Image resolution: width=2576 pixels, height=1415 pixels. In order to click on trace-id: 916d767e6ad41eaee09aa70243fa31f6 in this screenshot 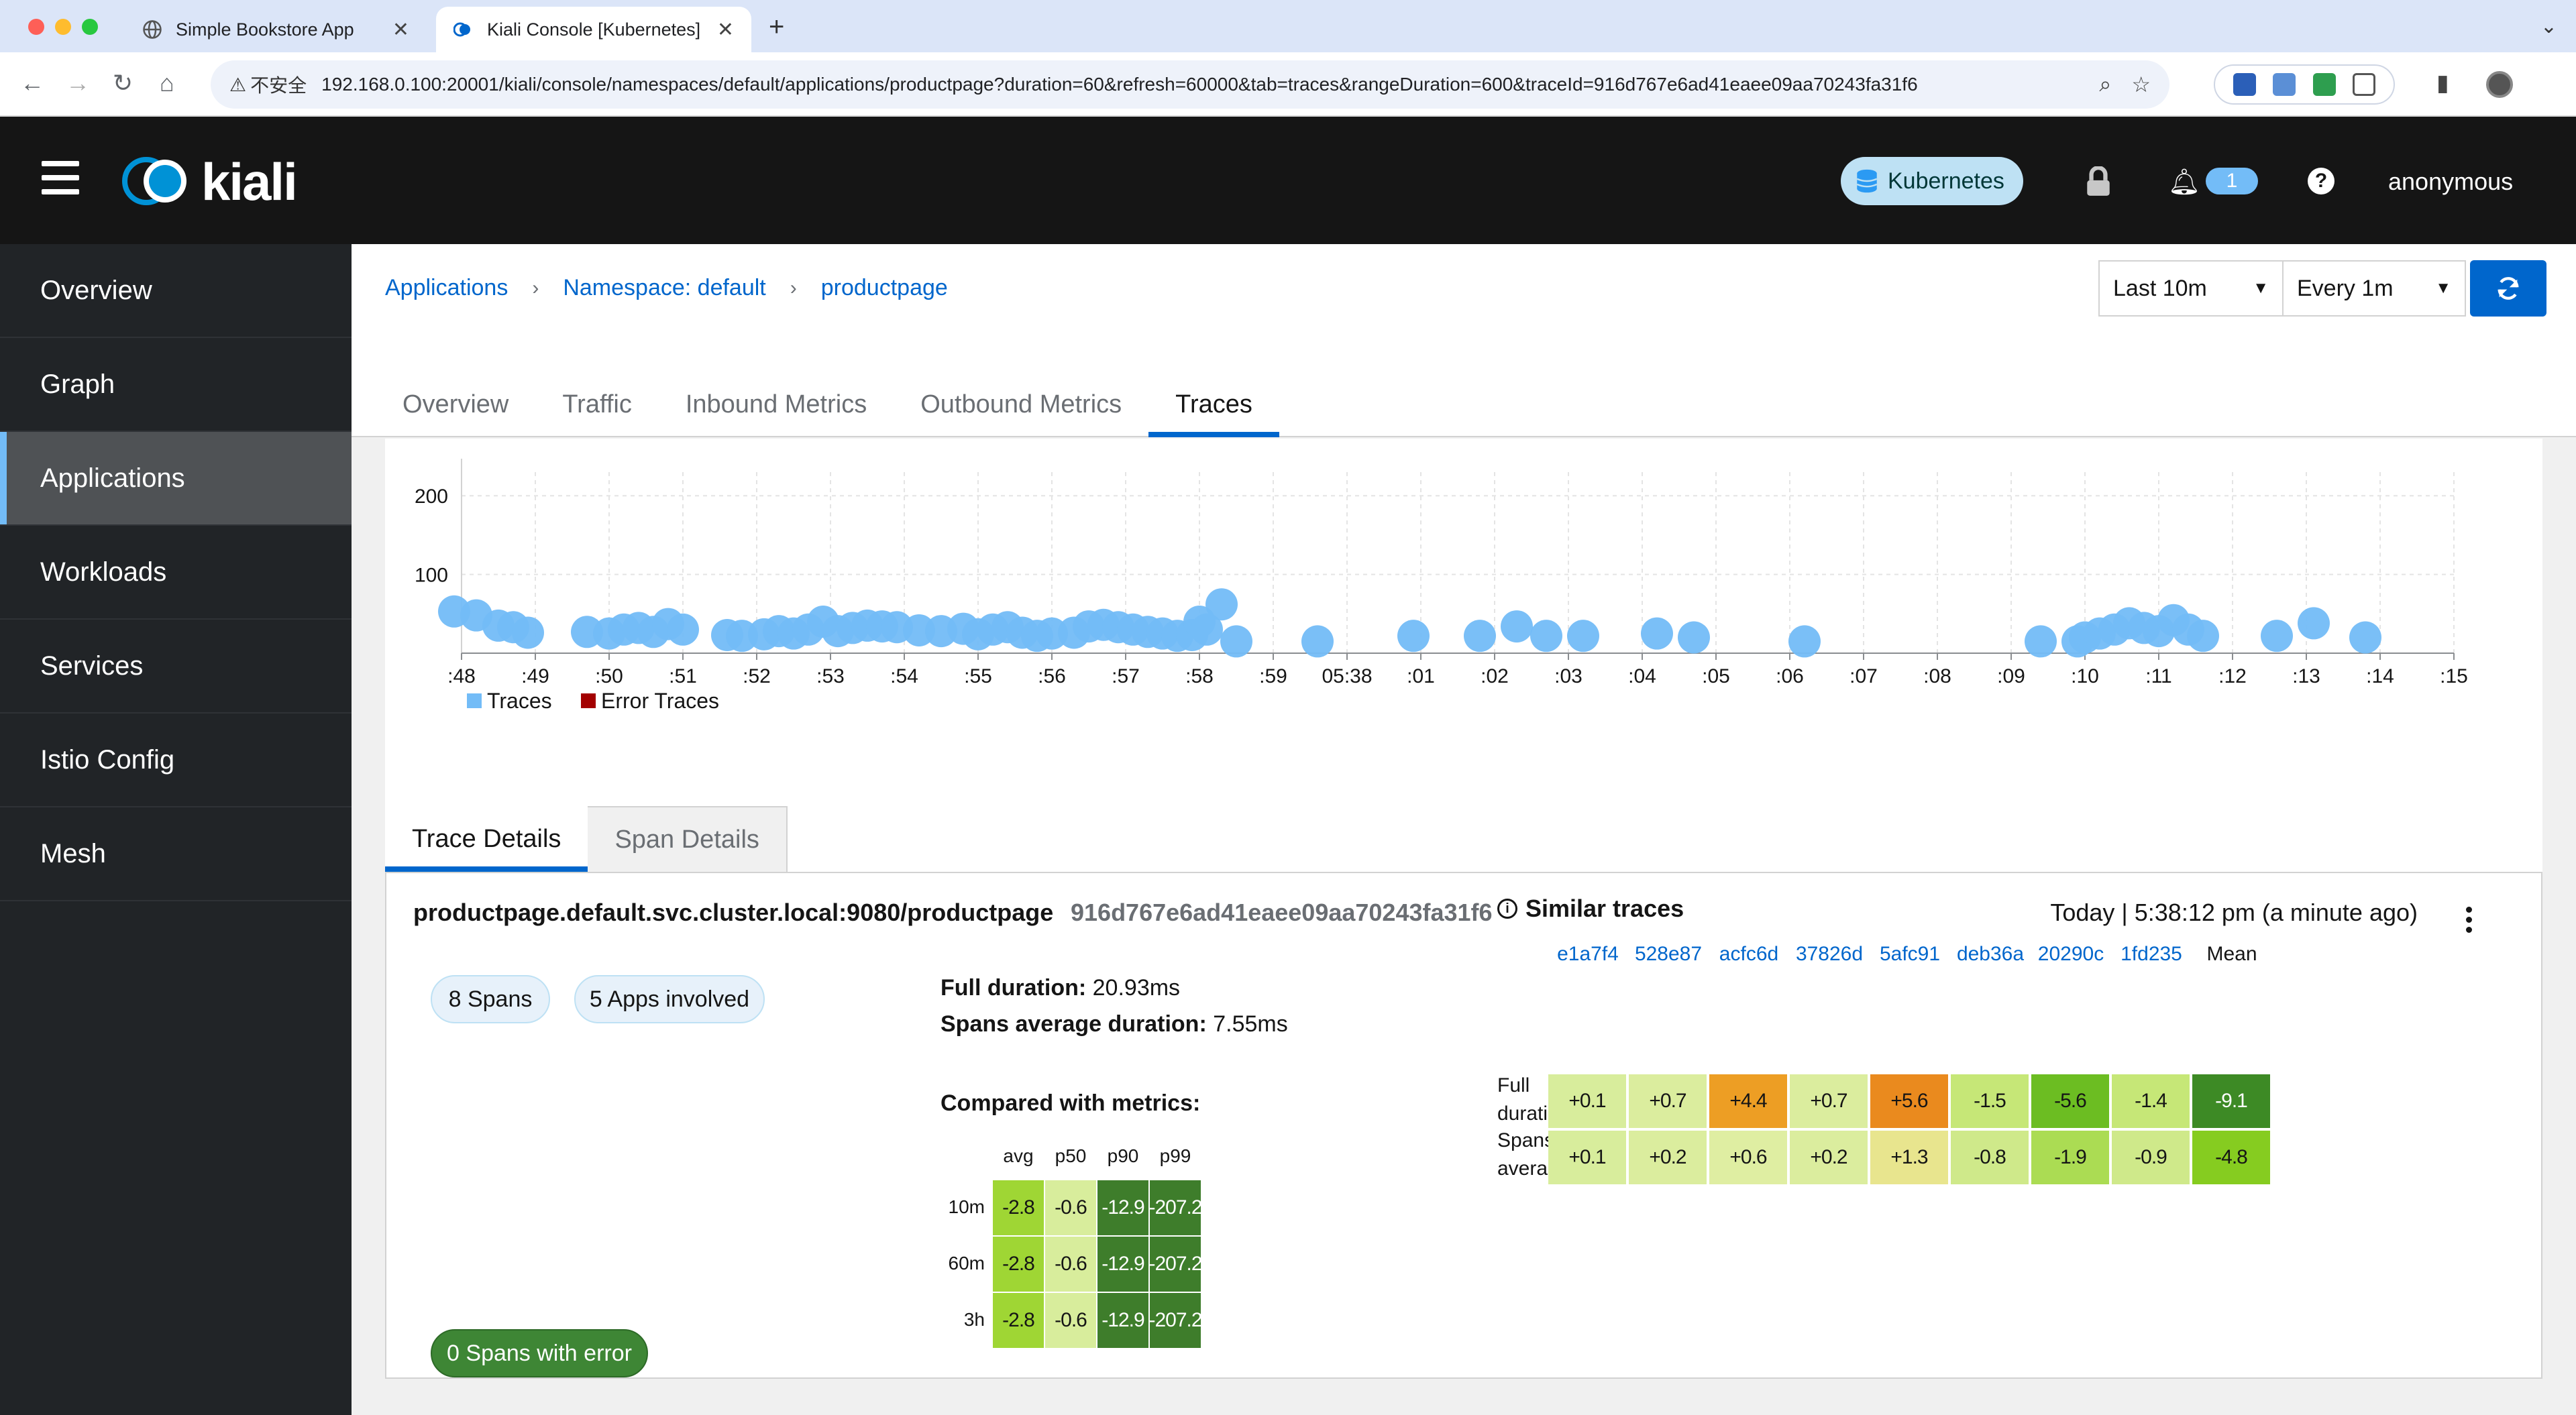, I will do `click(1282, 912)`.